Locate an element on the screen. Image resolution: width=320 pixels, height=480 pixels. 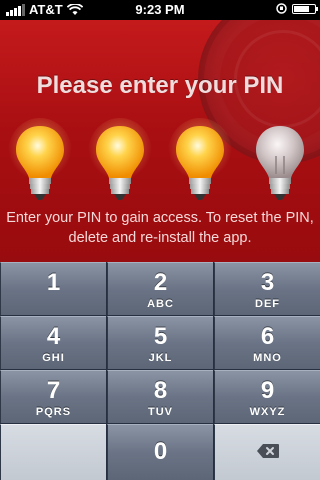
key-number: 5 is located at coordinates (160, 336).